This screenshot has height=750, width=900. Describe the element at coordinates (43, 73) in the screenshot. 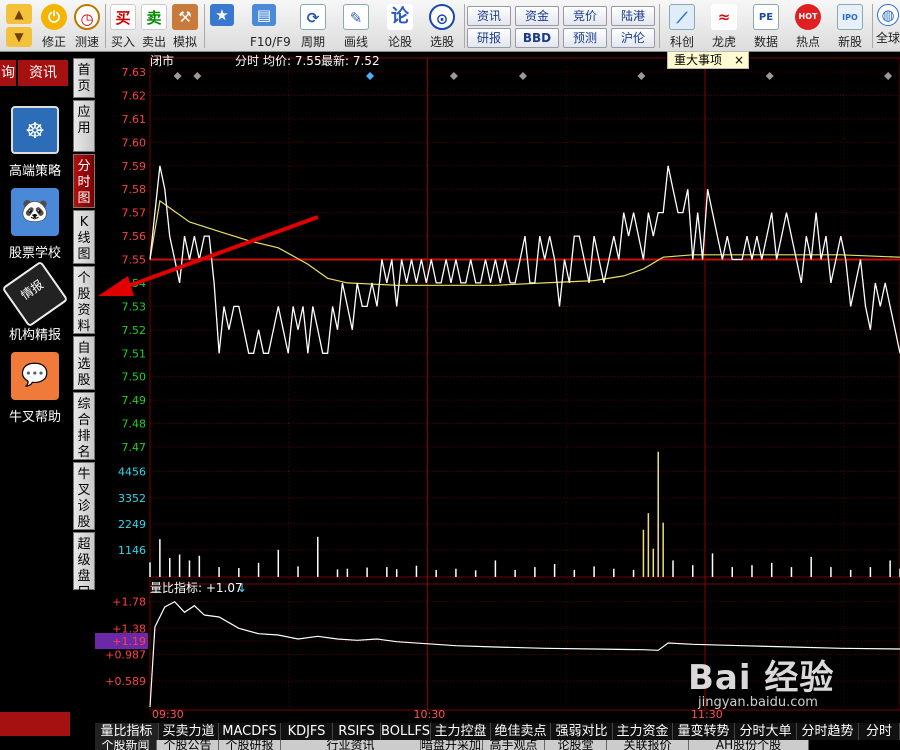

I see `sidebar-tab-news: 资讯` at that location.